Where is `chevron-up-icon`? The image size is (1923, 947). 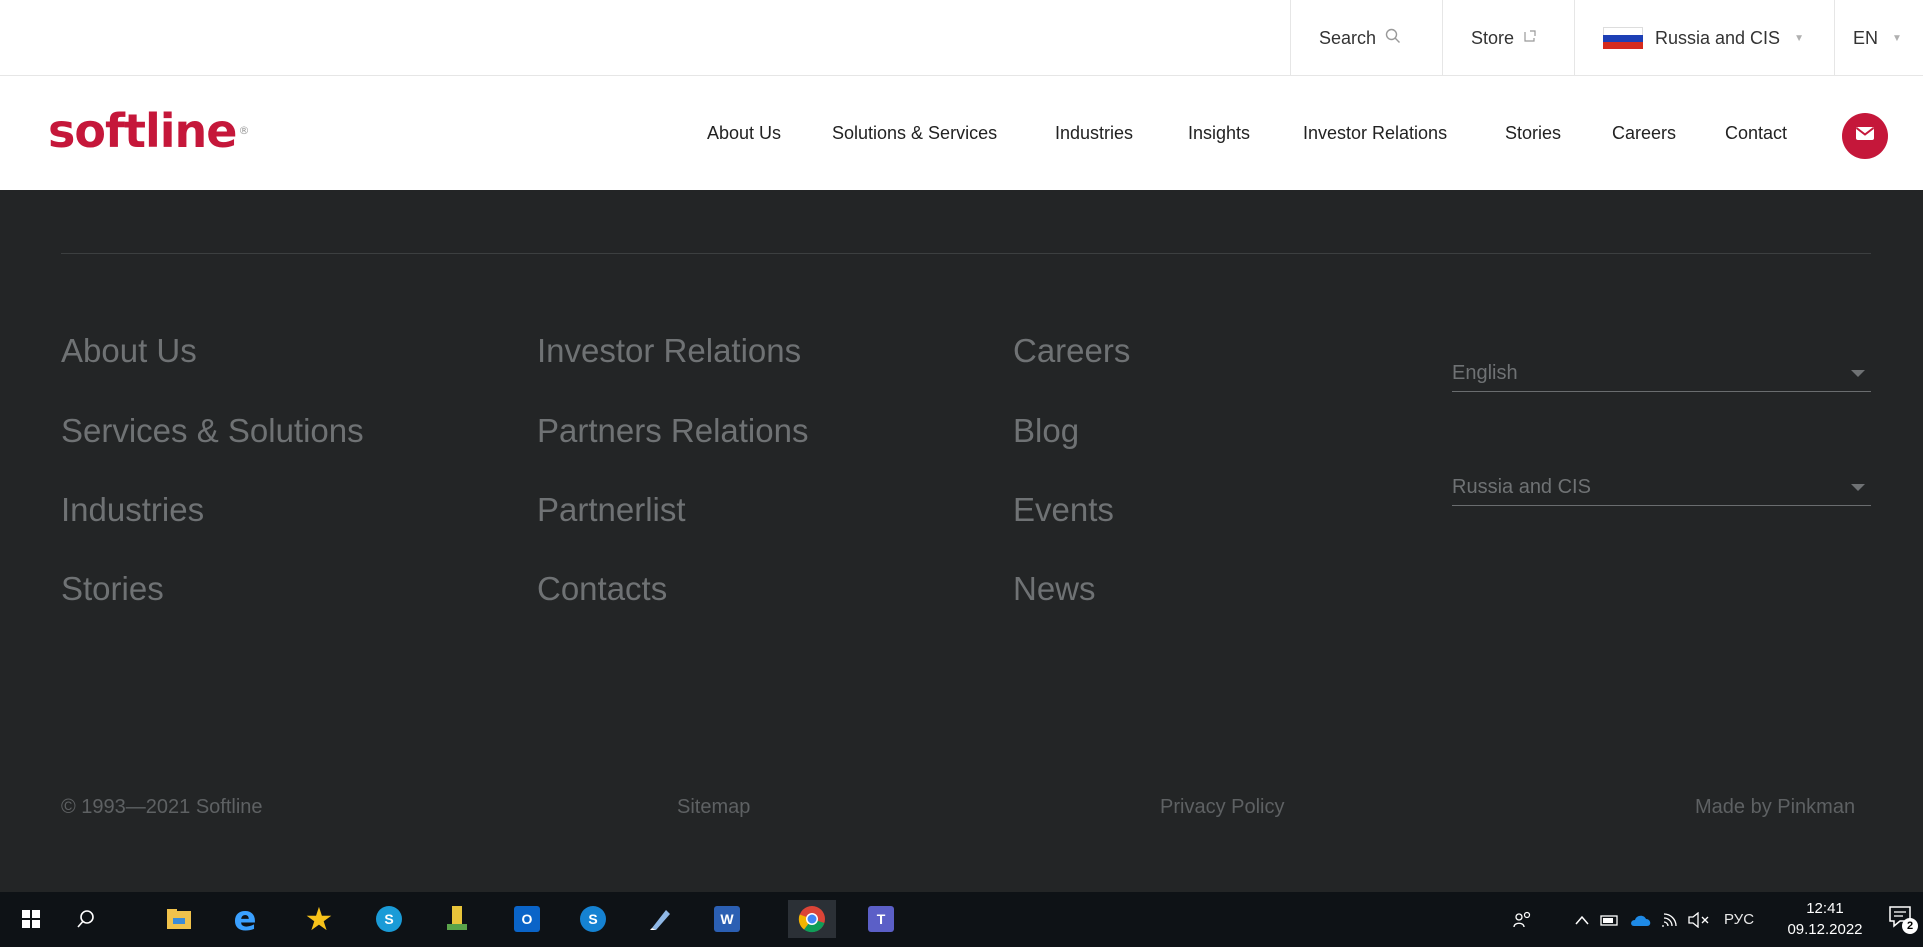
chevron-up-icon is located at coordinates (1582, 919).